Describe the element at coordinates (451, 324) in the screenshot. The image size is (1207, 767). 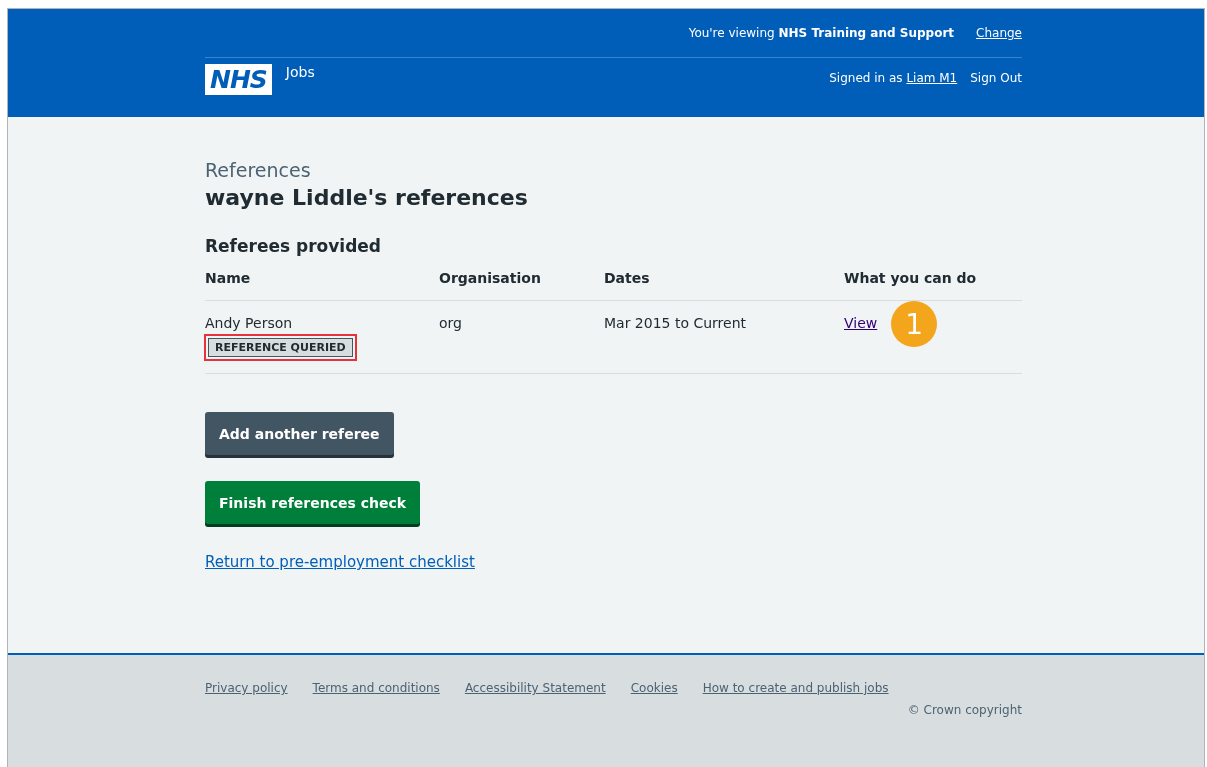
I see `table-cell-text: org` at that location.